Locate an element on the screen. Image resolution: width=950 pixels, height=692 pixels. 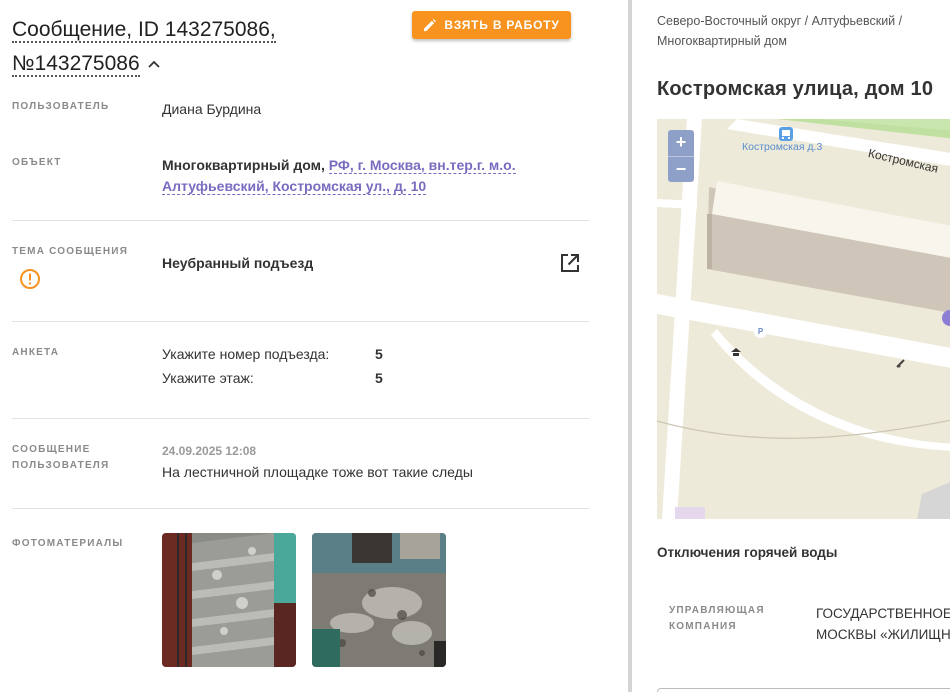
map-zoom-control: + − is located at coordinates (681, 156).